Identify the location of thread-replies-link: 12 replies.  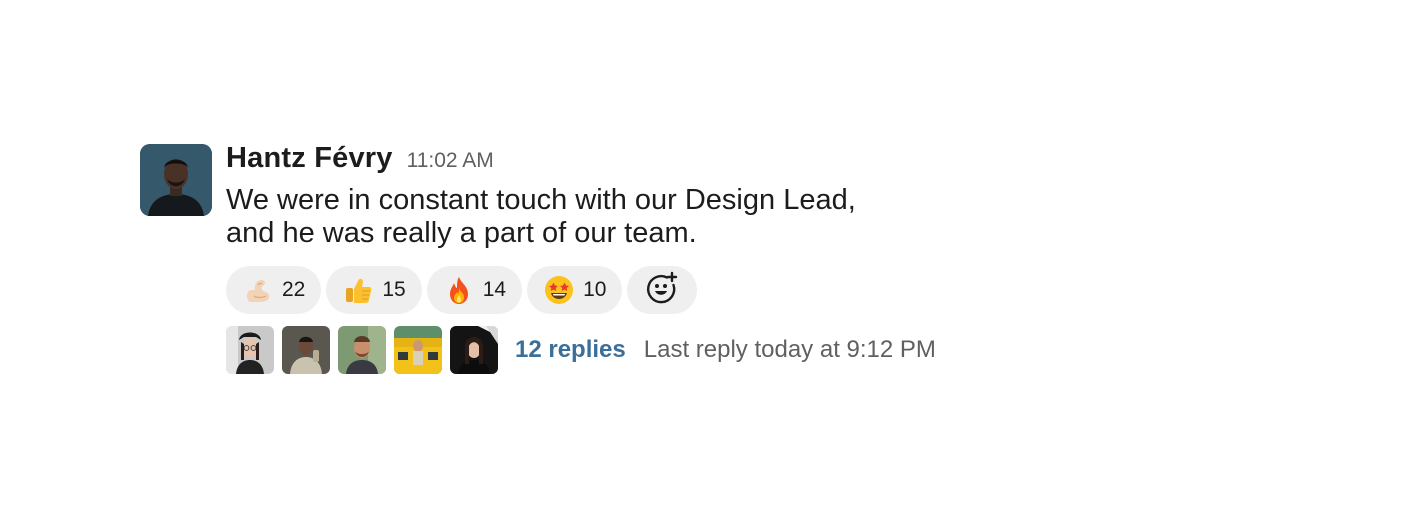
(570, 350).